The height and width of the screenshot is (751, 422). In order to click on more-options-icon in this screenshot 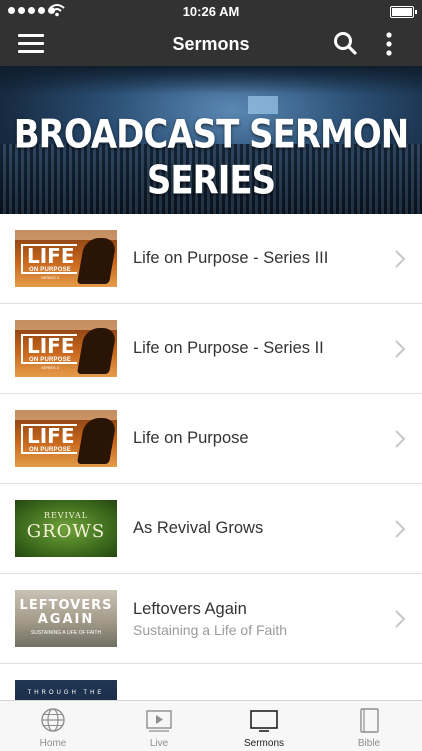, I will do `click(389, 44)`.